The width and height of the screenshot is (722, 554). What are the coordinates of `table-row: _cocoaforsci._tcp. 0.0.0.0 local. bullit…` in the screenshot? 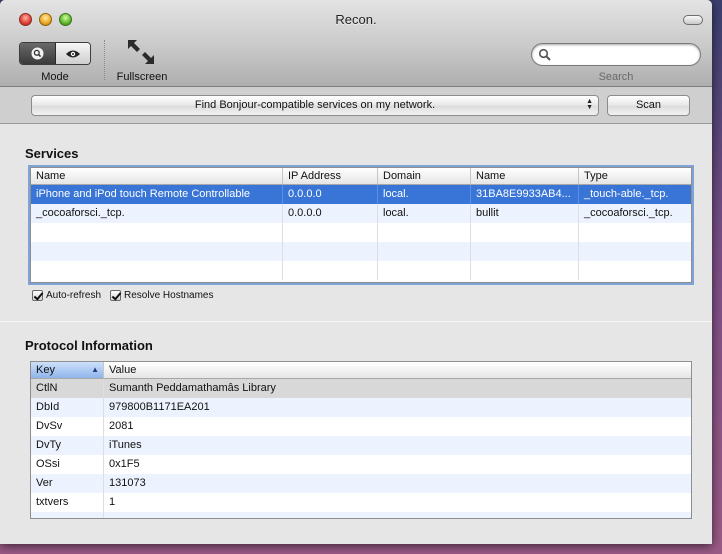 It's located at (361, 213).